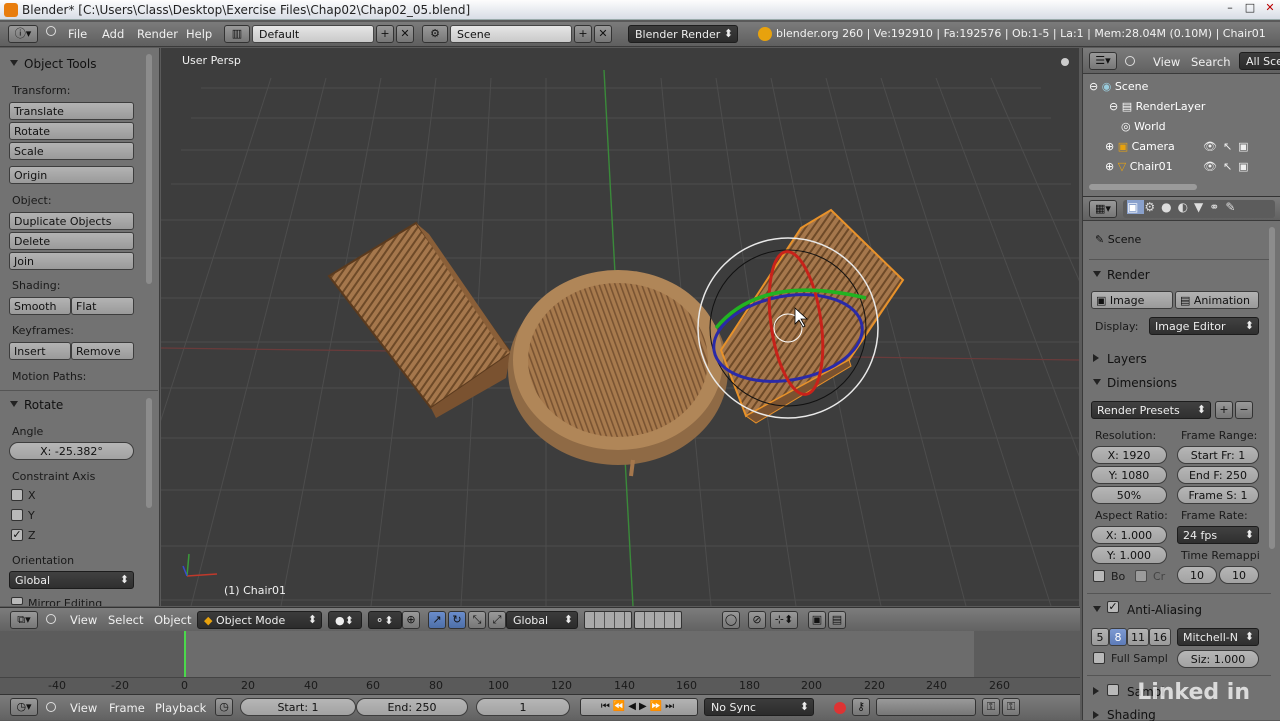  What do you see at coordinates (1168, 359) in the screenshot?
I see `layers-panel-header: Layers` at bounding box center [1168, 359].